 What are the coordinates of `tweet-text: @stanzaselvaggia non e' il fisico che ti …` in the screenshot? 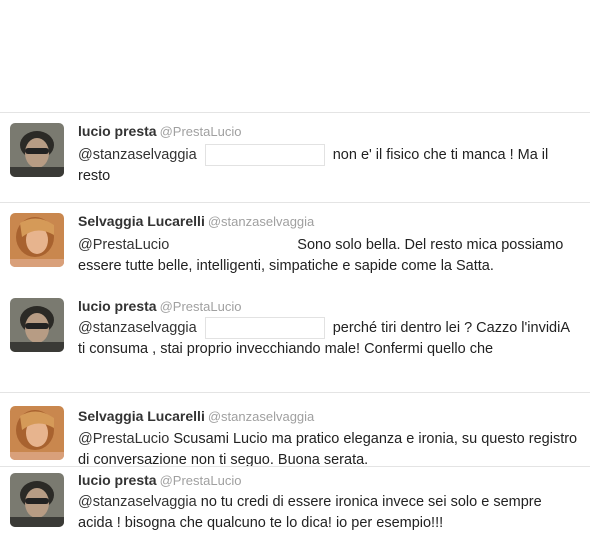 It's located at (328, 165).